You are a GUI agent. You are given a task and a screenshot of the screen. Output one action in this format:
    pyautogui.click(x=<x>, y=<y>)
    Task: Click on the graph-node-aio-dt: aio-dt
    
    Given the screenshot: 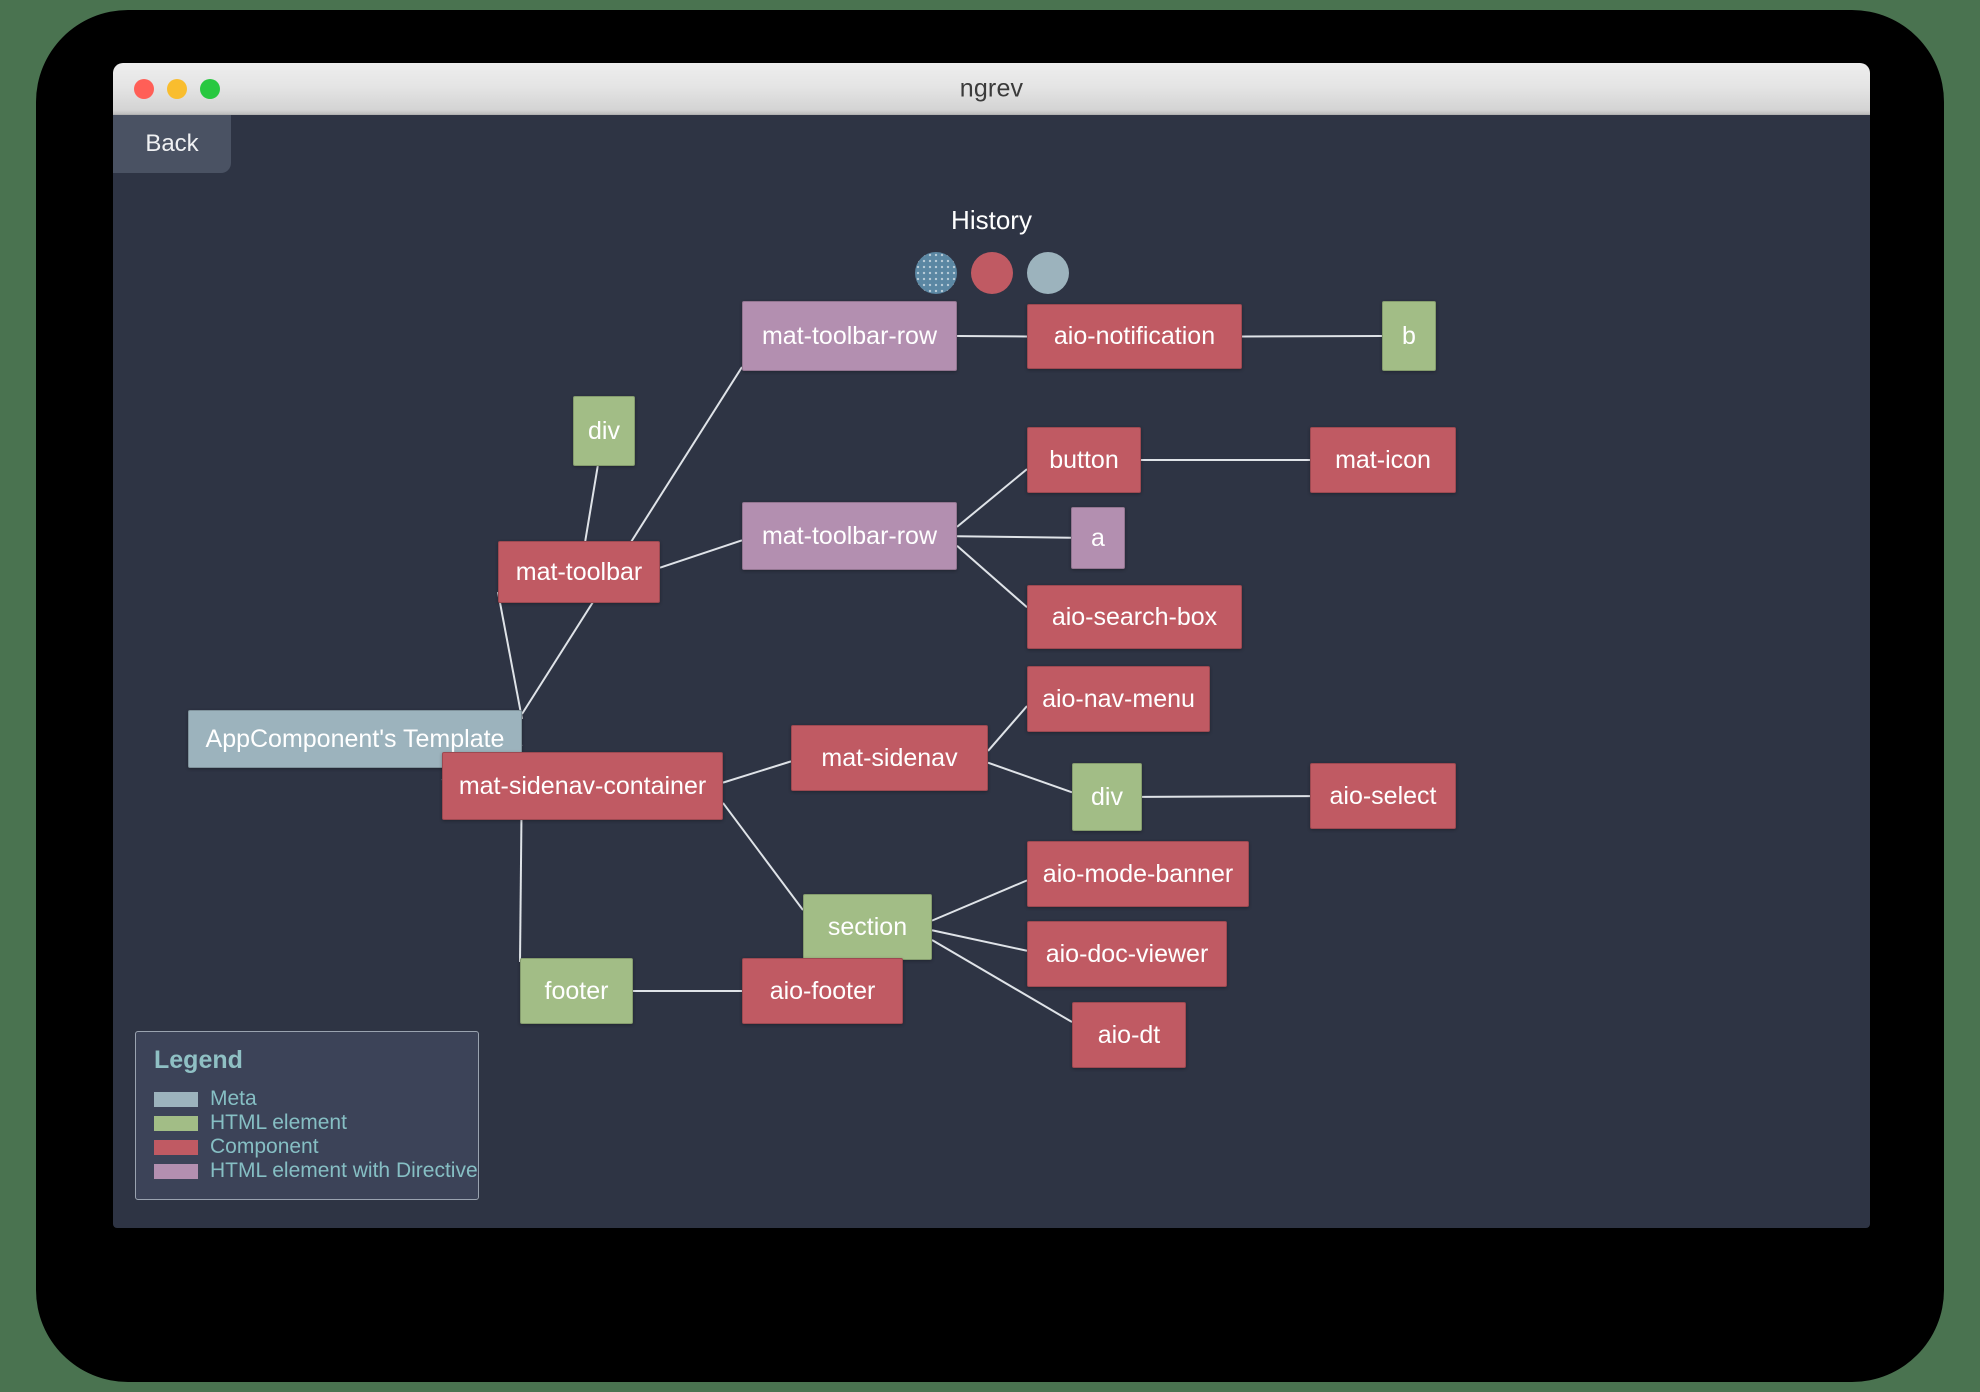 What is the action you would take?
    pyautogui.click(x=1129, y=1035)
    